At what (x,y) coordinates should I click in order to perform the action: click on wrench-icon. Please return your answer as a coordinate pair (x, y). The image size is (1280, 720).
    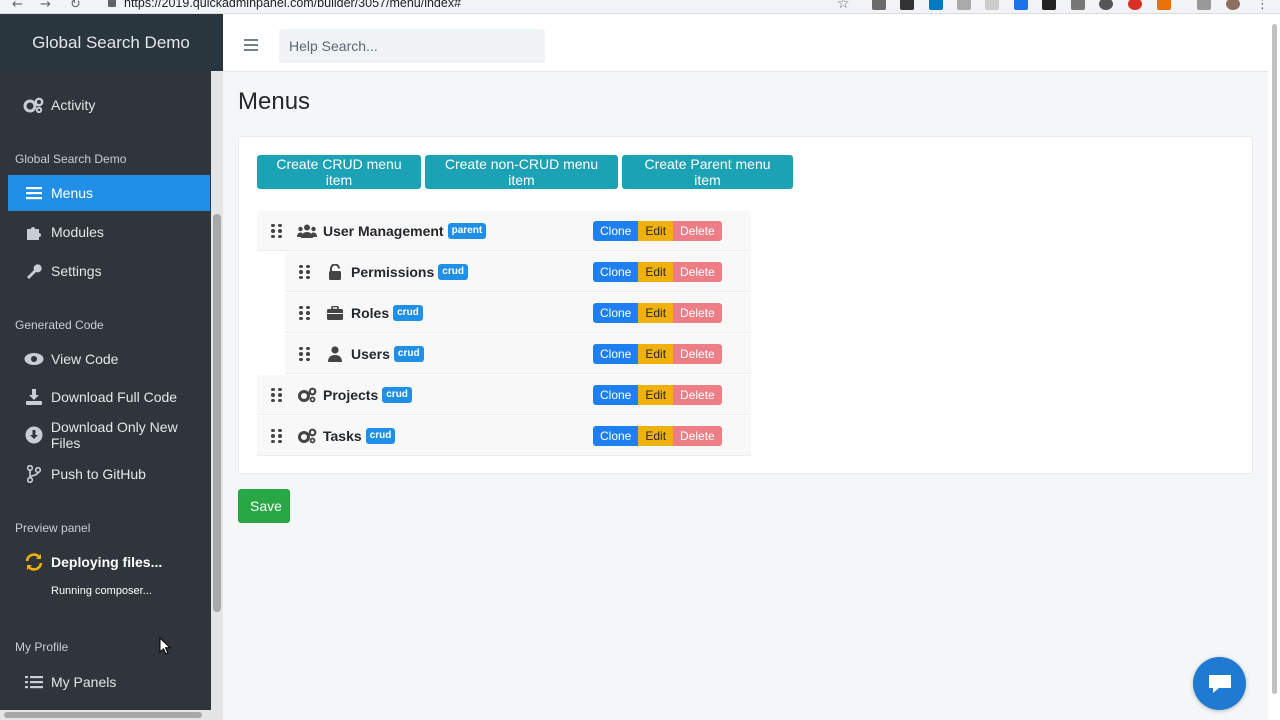
    Looking at the image, I should click on (34, 271).